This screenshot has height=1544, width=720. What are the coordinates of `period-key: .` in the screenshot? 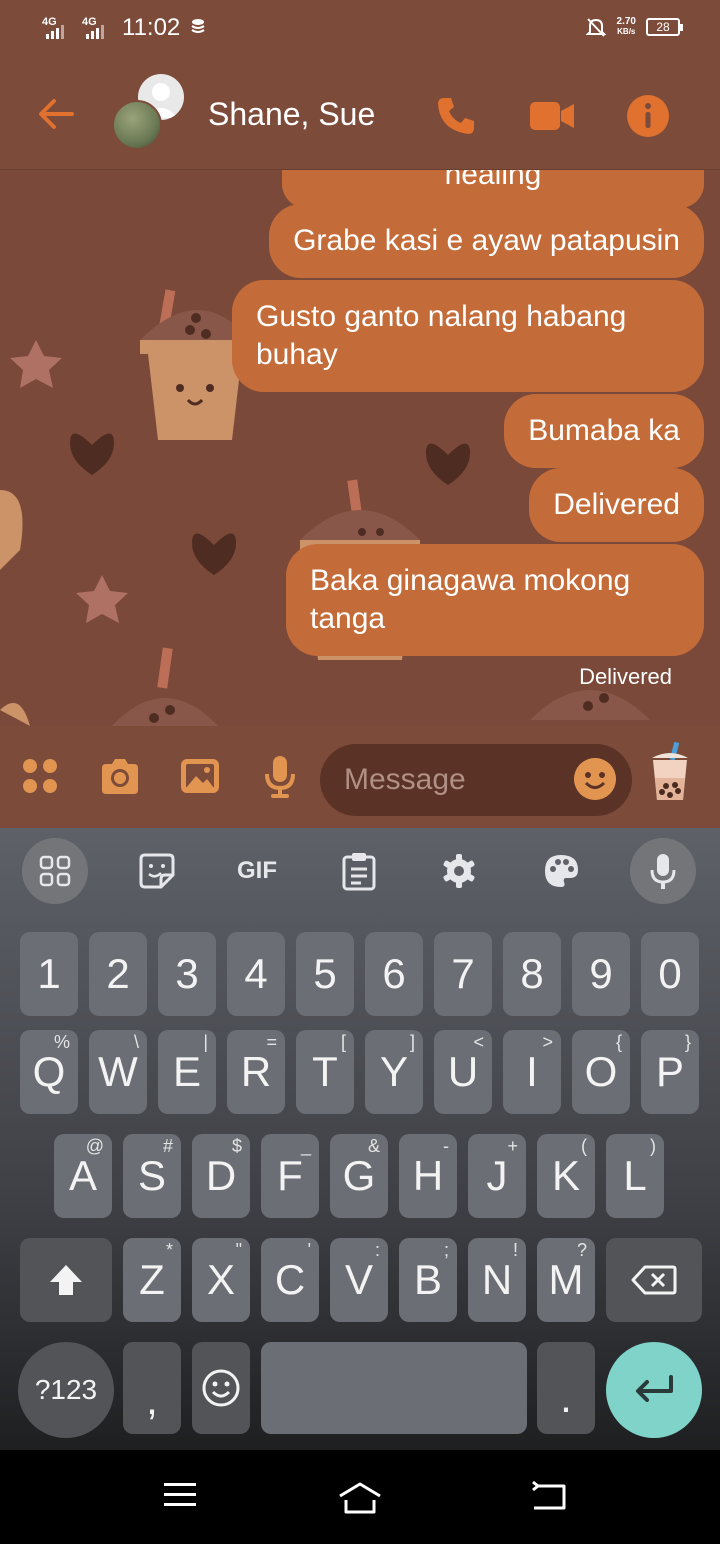 It's located at (566, 1388).